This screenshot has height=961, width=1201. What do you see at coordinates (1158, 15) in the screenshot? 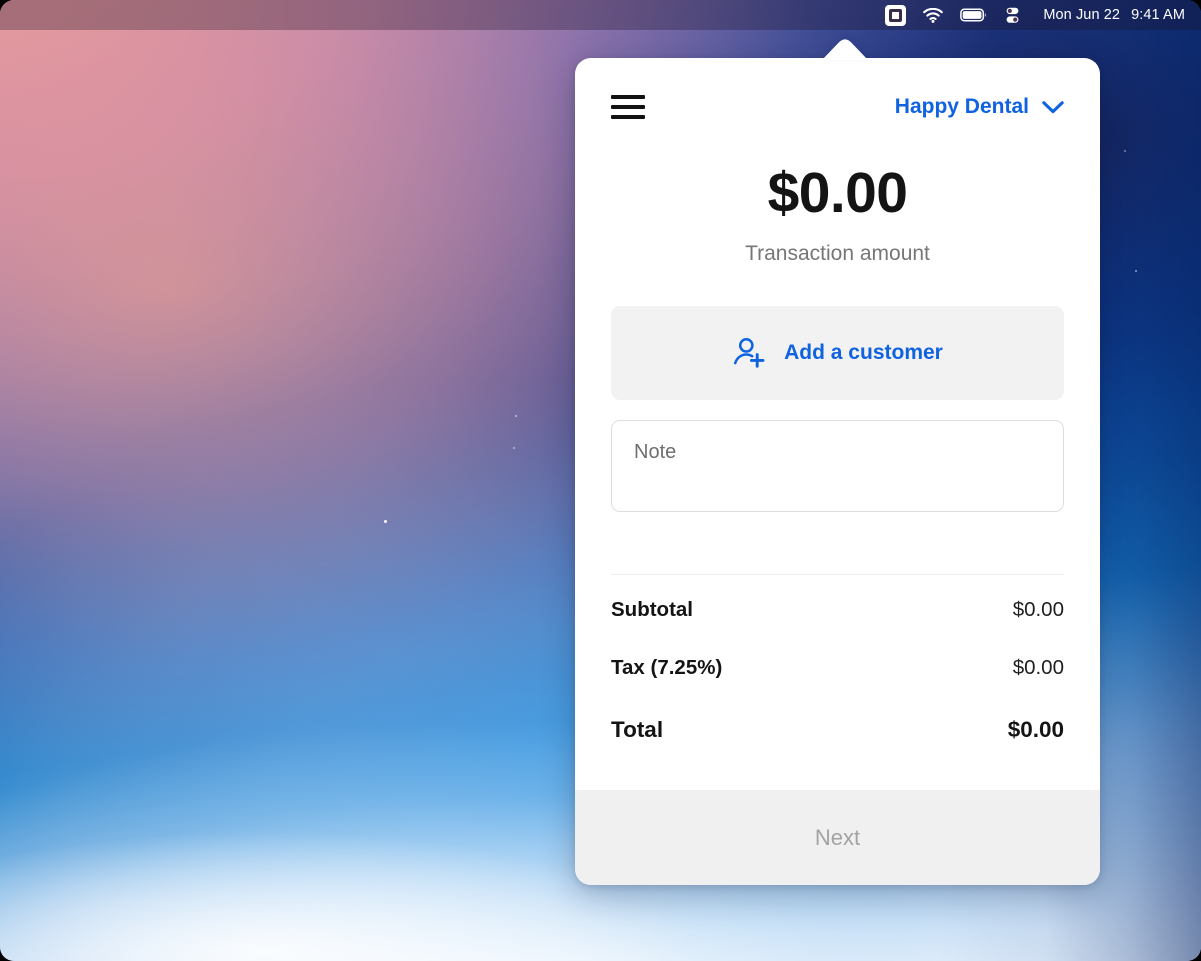
I see `menu-bar-time: 9:41 AM` at bounding box center [1158, 15].